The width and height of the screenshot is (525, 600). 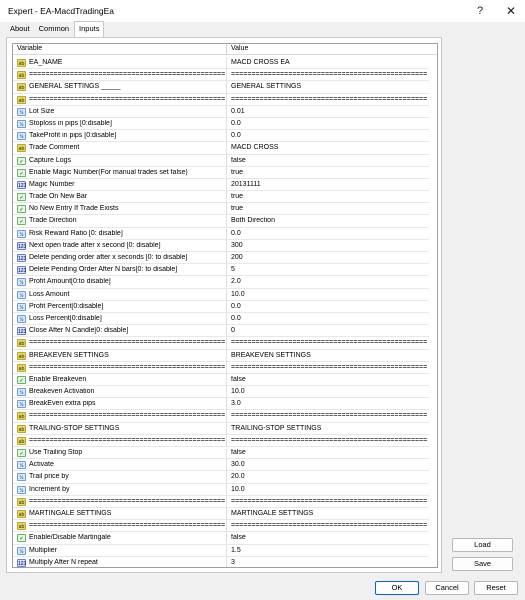 I want to click on double-type-icon: ½, so click(x=21, y=550).